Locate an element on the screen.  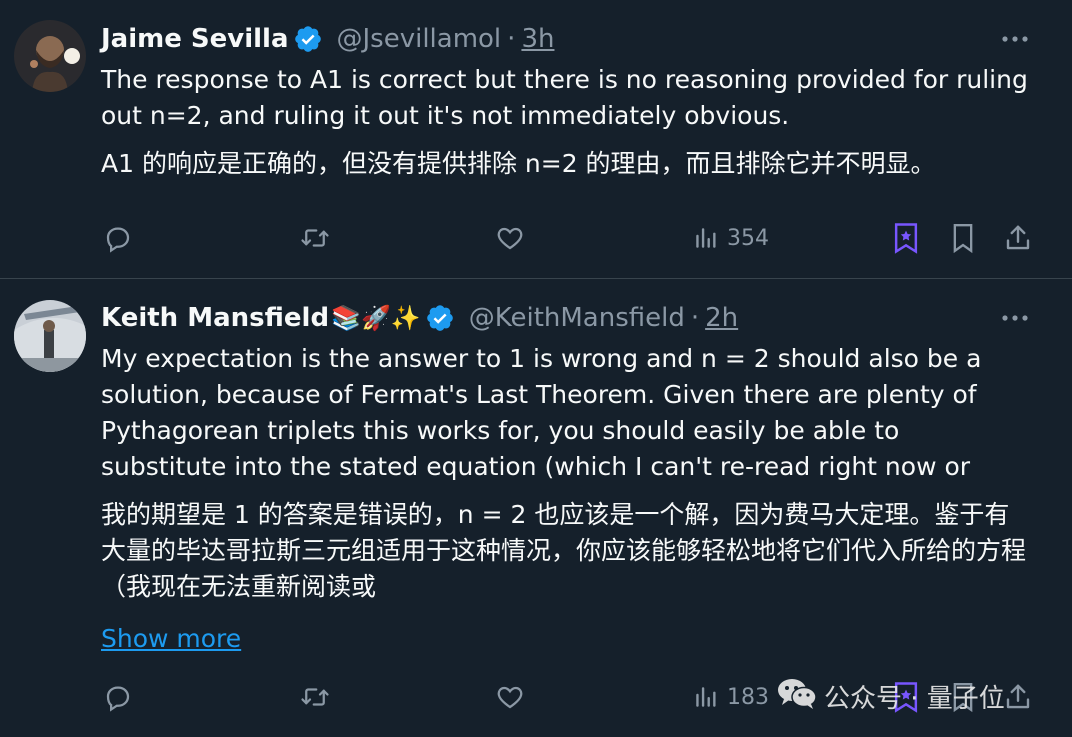
views-count: 354 is located at coordinates (748, 238).